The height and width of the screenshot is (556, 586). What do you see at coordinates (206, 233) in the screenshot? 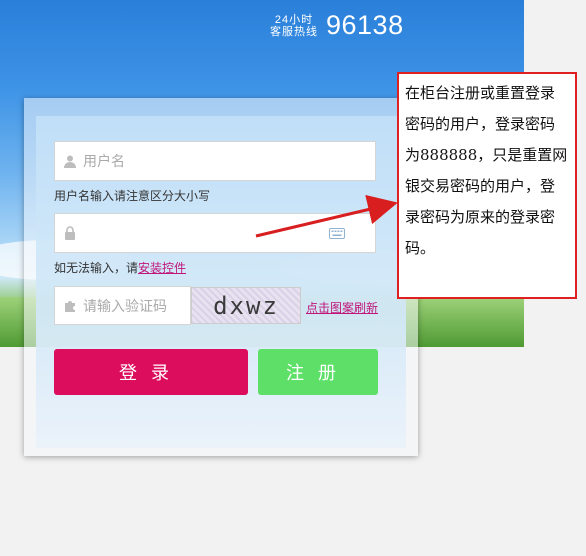
I see `password-input` at bounding box center [206, 233].